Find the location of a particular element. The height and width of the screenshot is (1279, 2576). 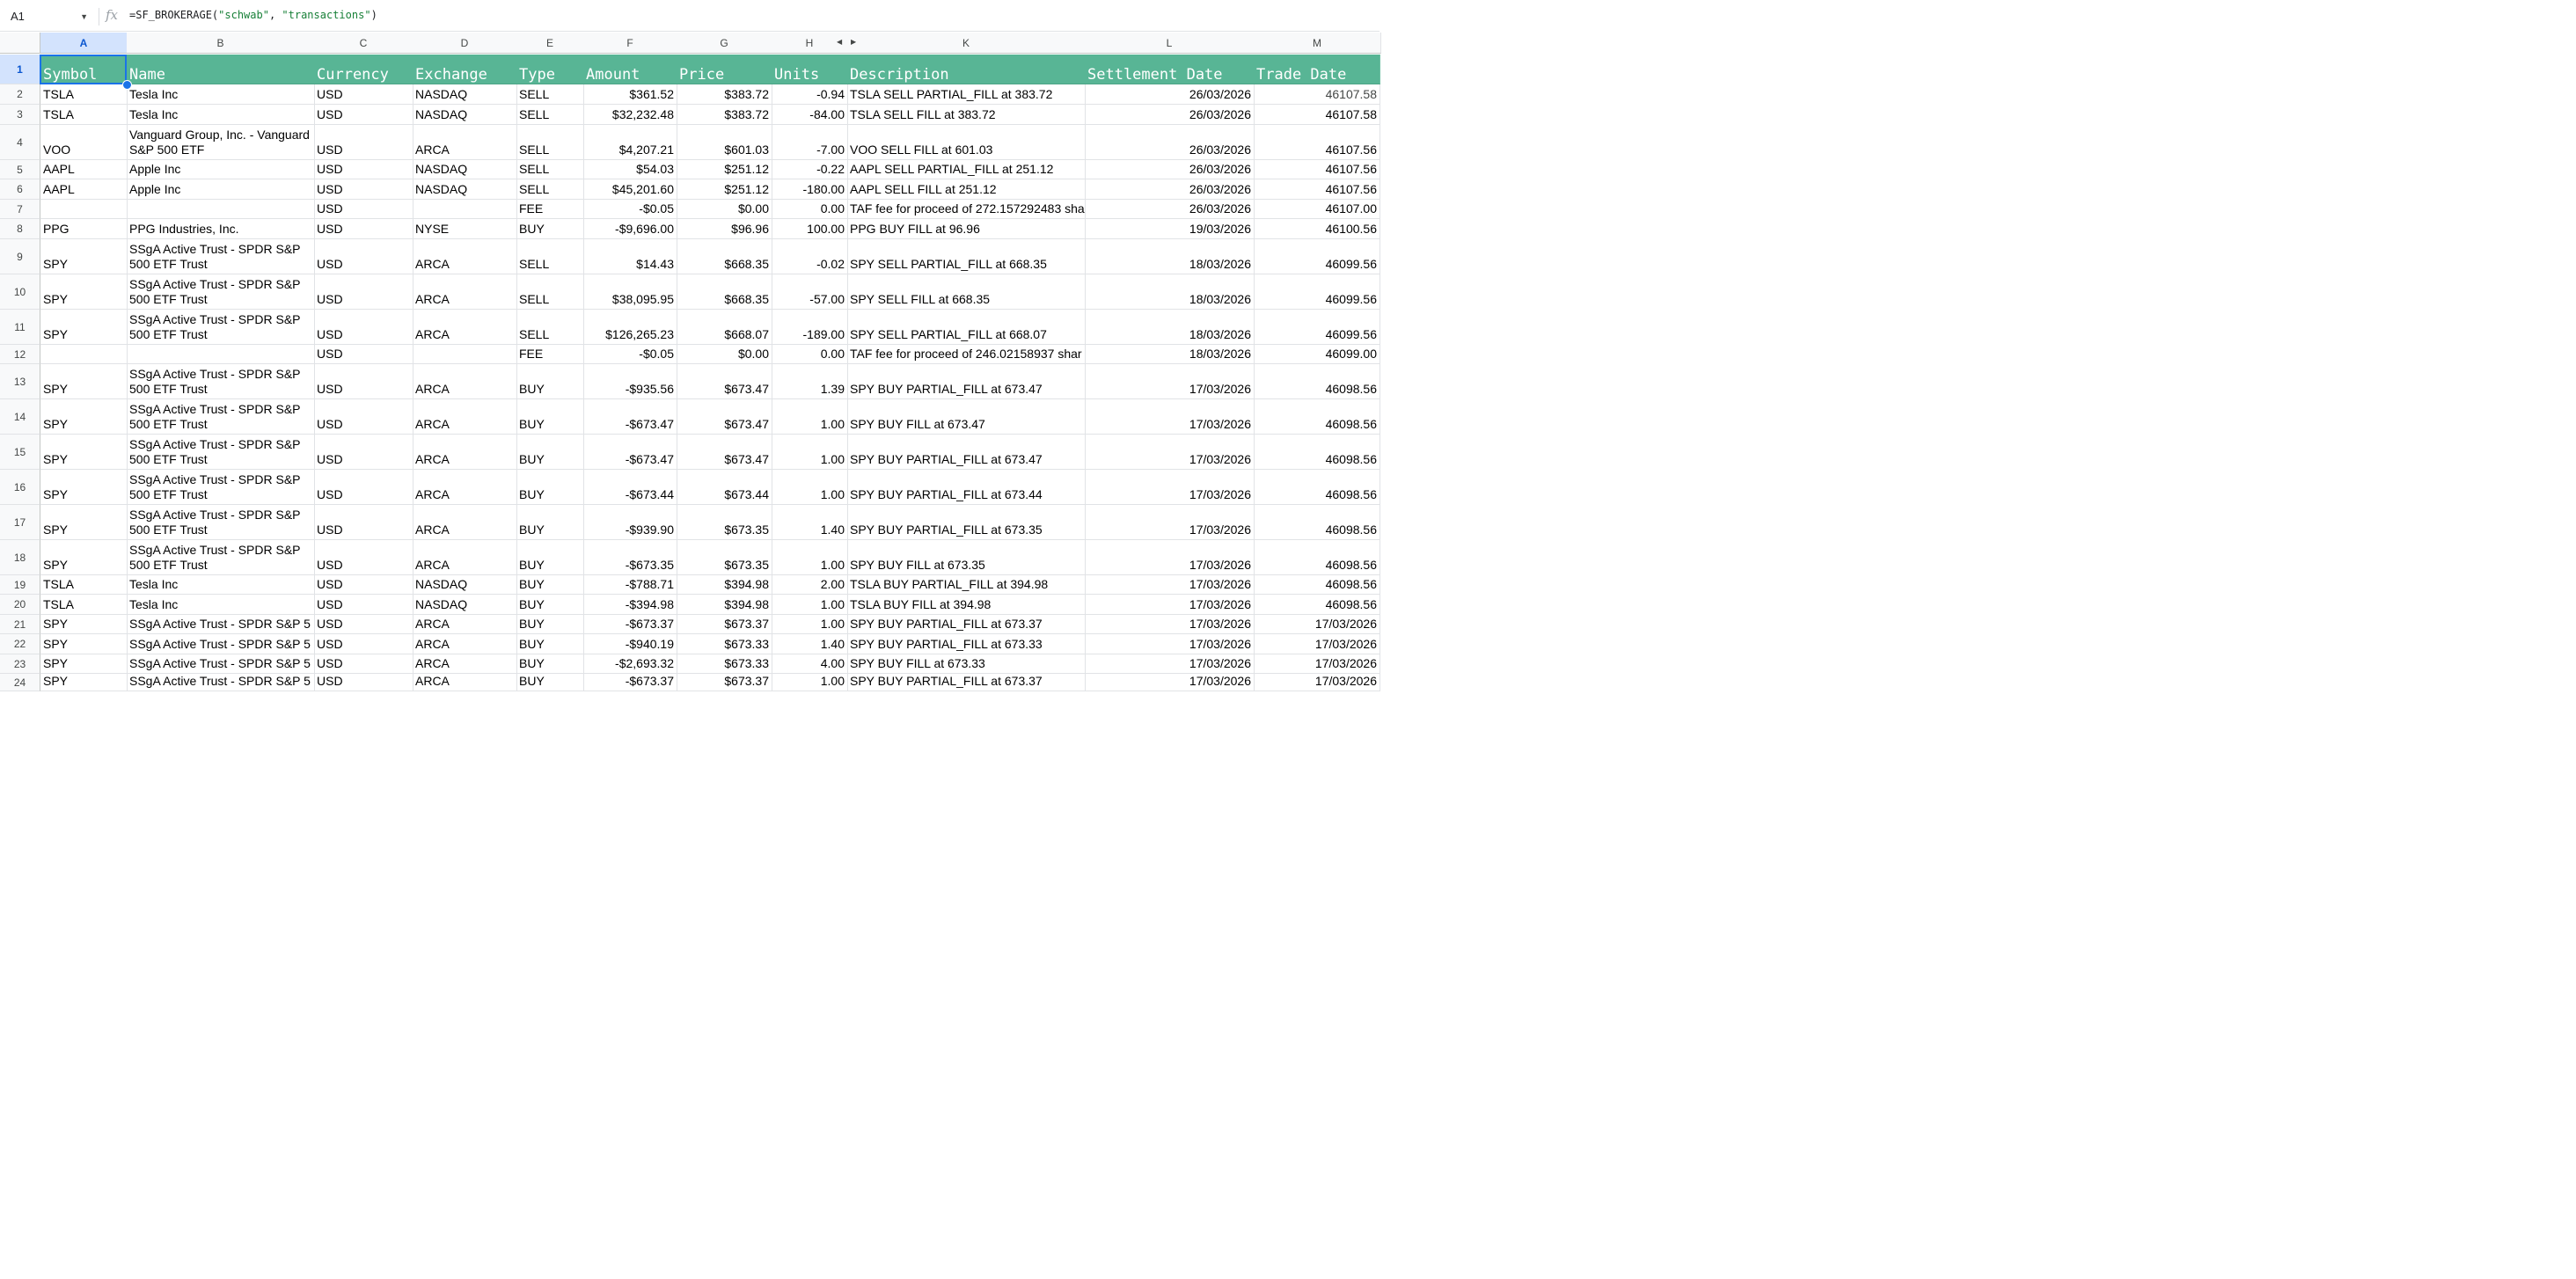

name-box: A1 ▼ is located at coordinates (47, 16).